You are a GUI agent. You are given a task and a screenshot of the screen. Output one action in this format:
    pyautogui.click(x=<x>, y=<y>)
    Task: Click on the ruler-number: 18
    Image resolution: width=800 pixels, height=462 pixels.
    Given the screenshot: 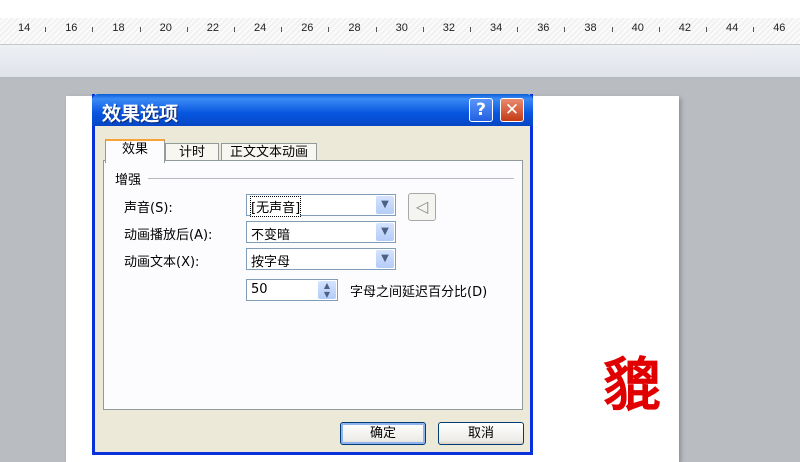 What is the action you would take?
    pyautogui.click(x=118, y=28)
    